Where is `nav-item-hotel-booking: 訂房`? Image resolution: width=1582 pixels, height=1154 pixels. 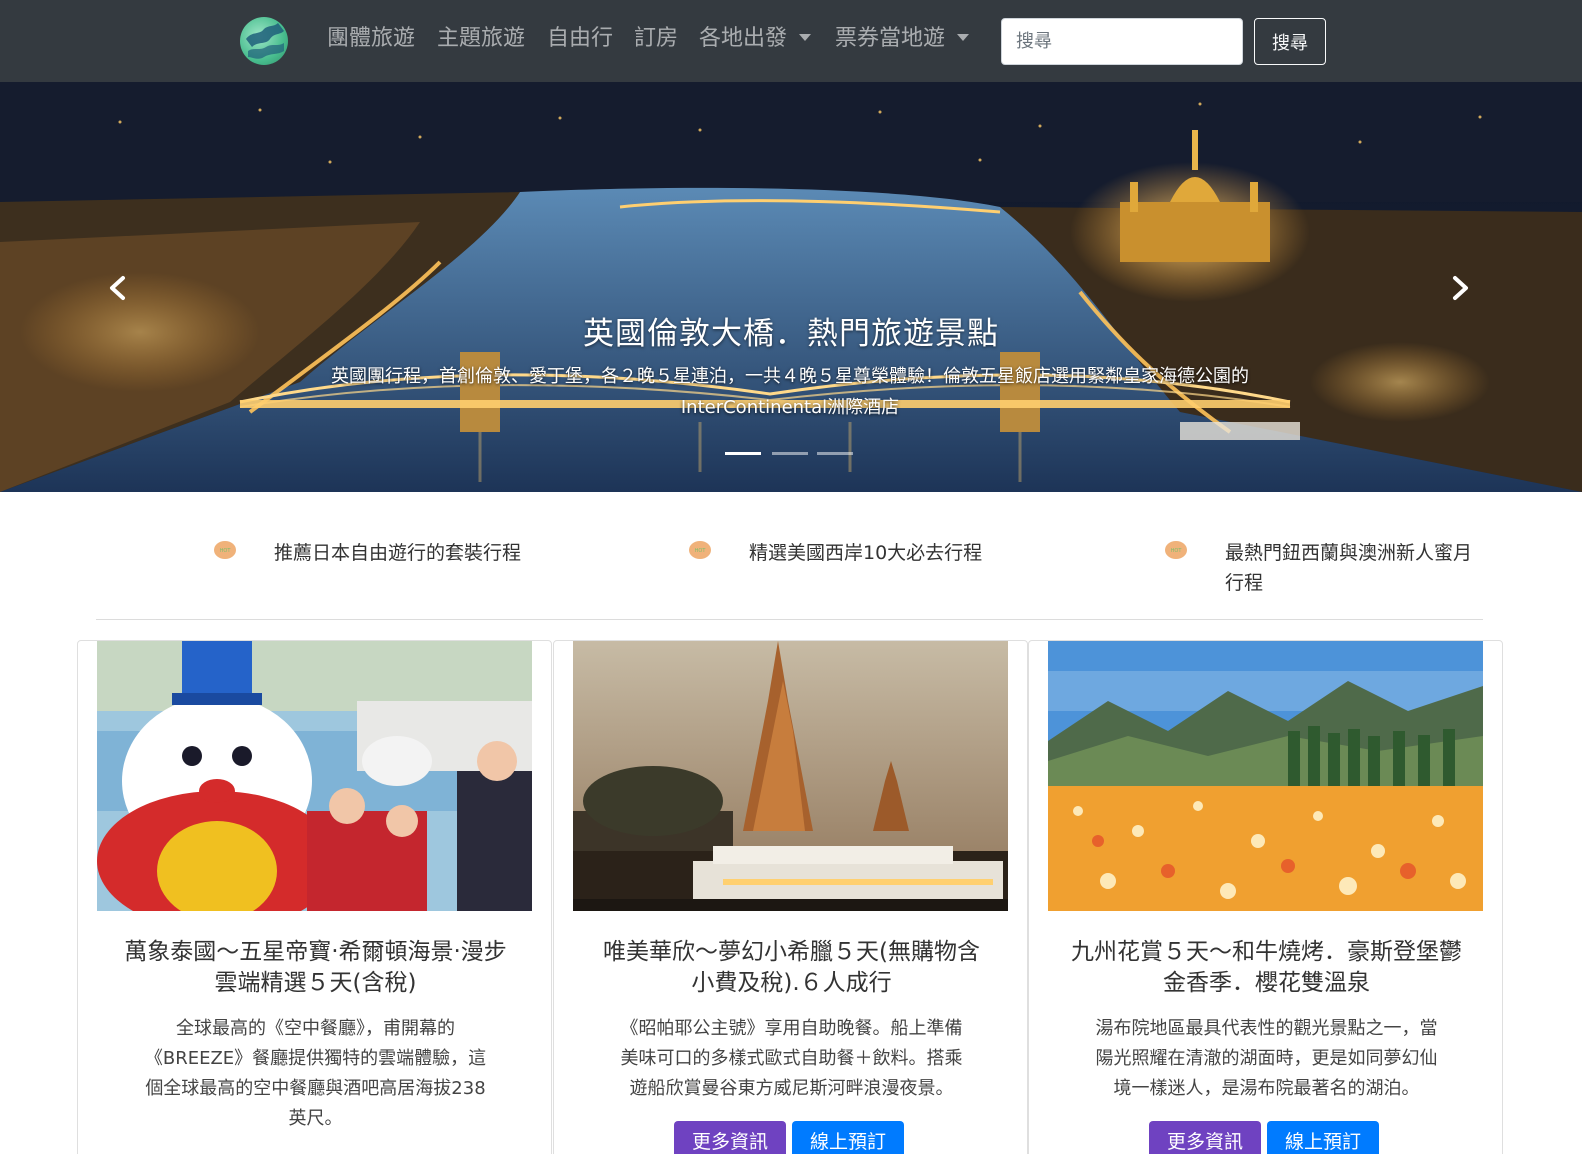 nav-item-hotel-booking: 訂房 is located at coordinates (656, 39).